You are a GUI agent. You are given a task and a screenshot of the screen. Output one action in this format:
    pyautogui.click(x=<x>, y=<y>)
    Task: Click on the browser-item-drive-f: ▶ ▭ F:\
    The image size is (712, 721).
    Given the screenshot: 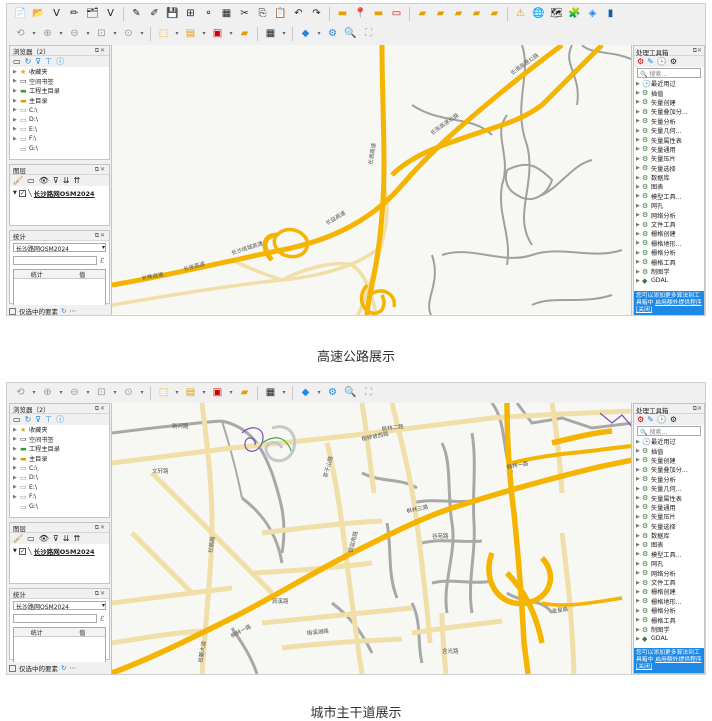 What is the action you would take?
    pyautogui.click(x=59, y=139)
    